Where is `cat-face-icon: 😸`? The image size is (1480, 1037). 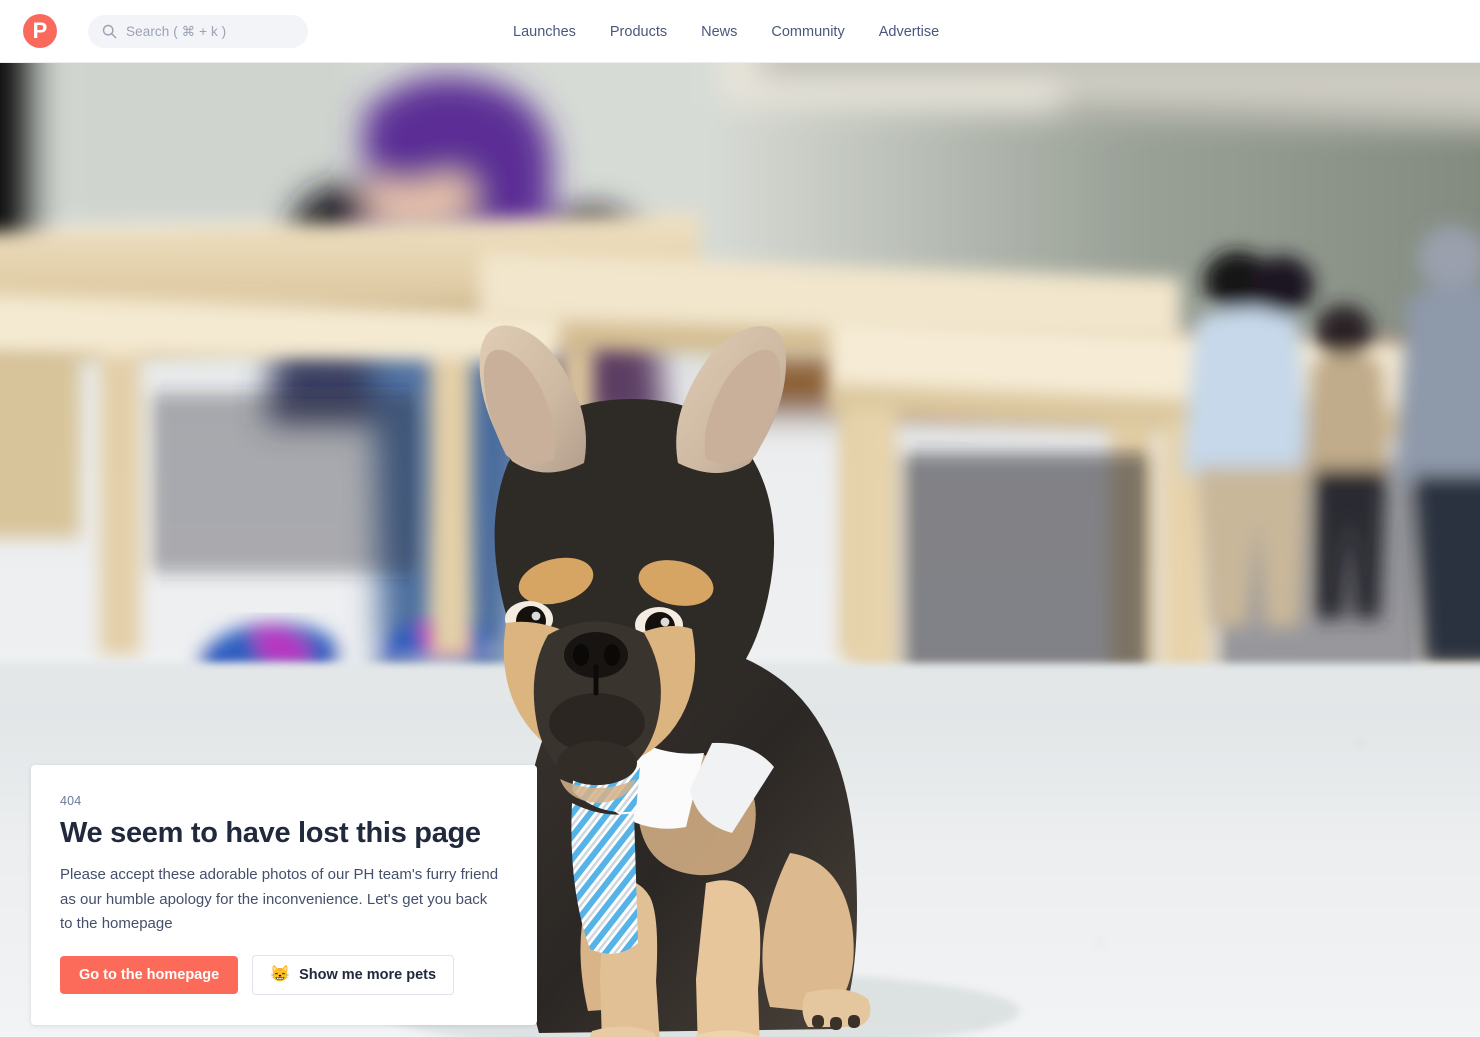
cat-face-icon: 😸 is located at coordinates (280, 975).